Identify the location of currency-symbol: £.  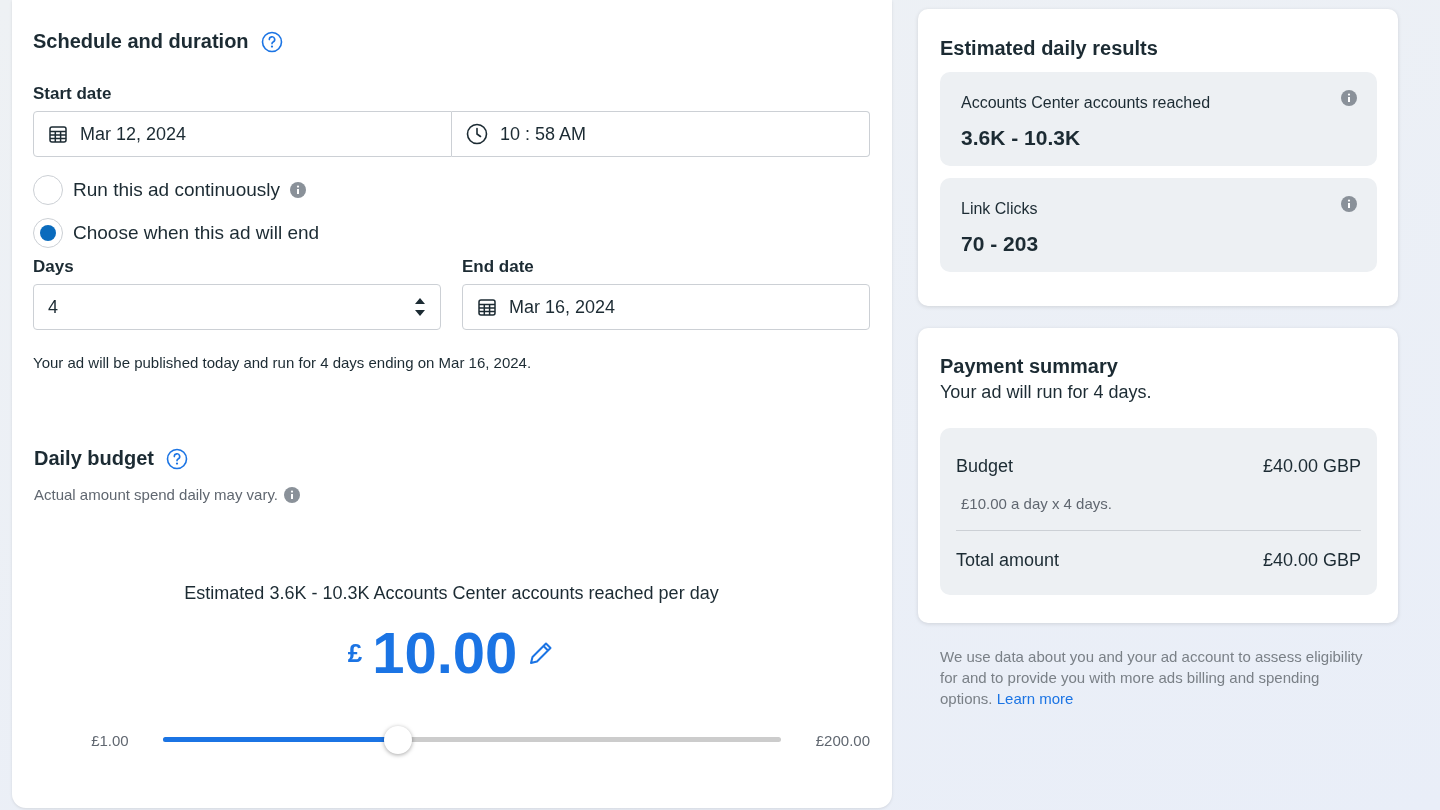
(355, 653).